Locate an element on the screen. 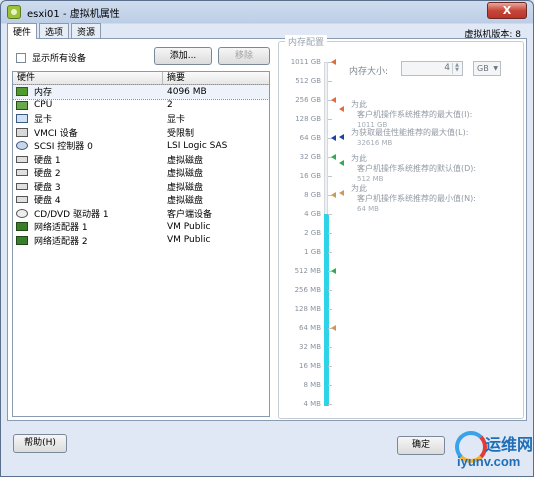  memory-scale-label: 128 GB is located at coordinates (308, 119).